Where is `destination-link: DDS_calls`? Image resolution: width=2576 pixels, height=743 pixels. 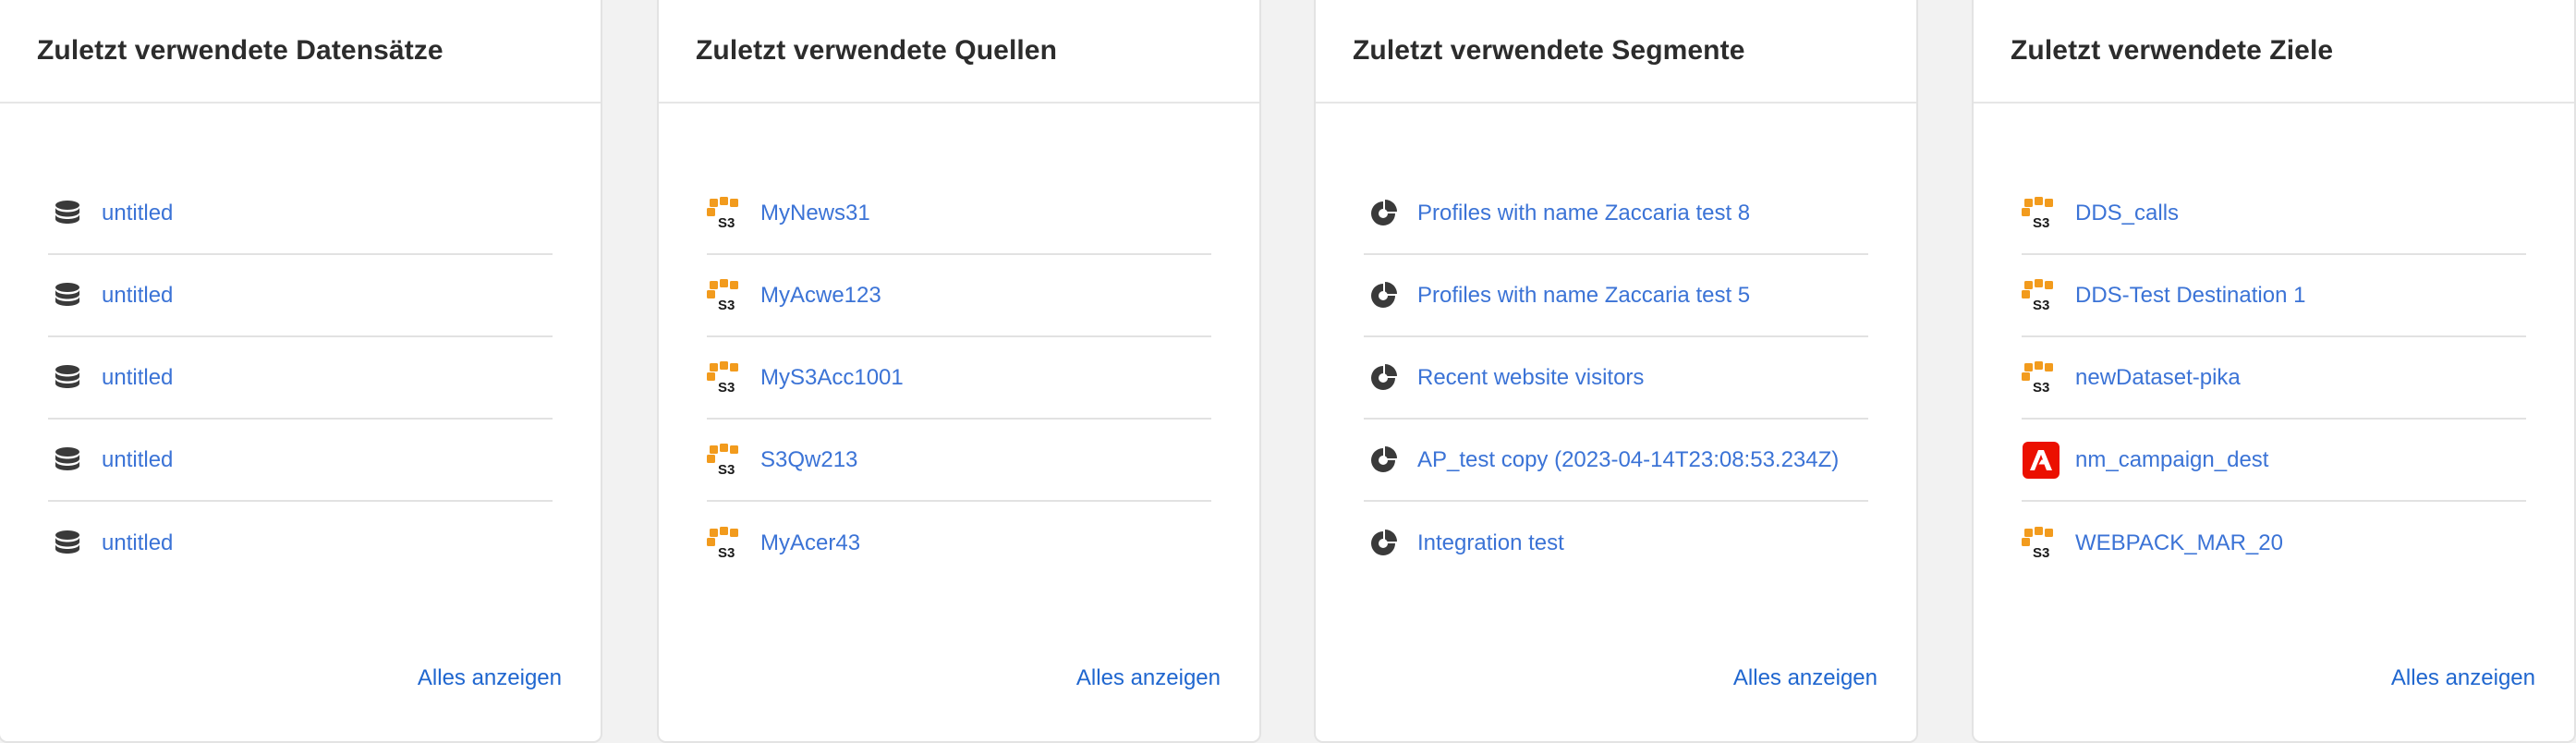
destination-link: DDS_calls is located at coordinates (2127, 213).